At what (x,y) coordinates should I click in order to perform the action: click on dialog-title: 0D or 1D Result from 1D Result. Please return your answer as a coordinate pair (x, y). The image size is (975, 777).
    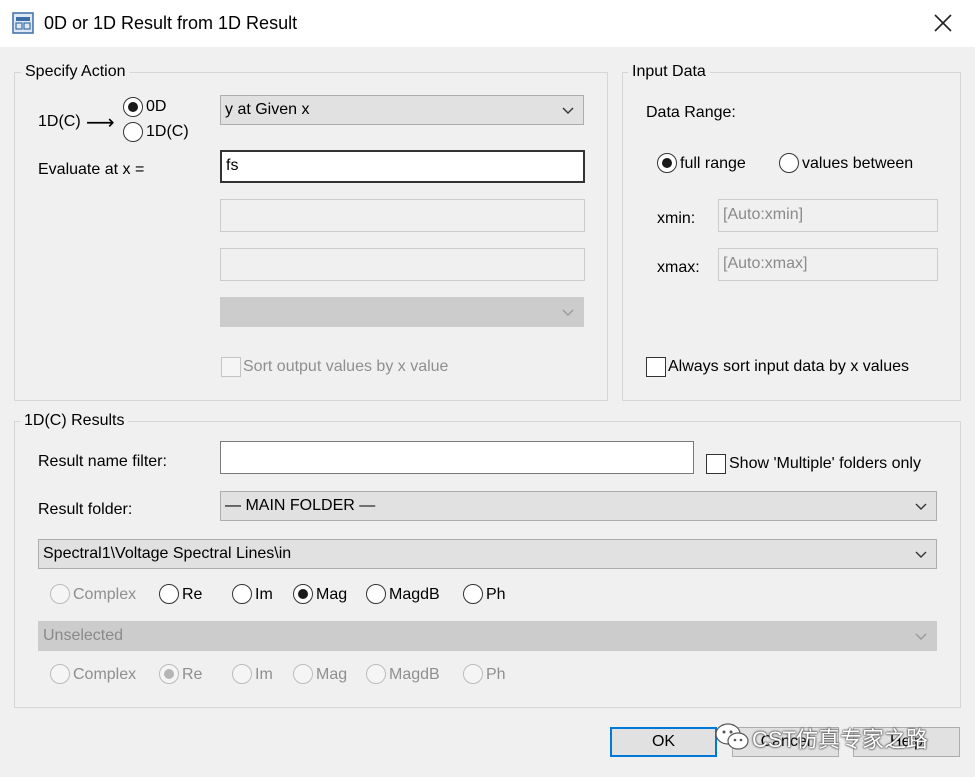
    Looking at the image, I should click on (171, 23).